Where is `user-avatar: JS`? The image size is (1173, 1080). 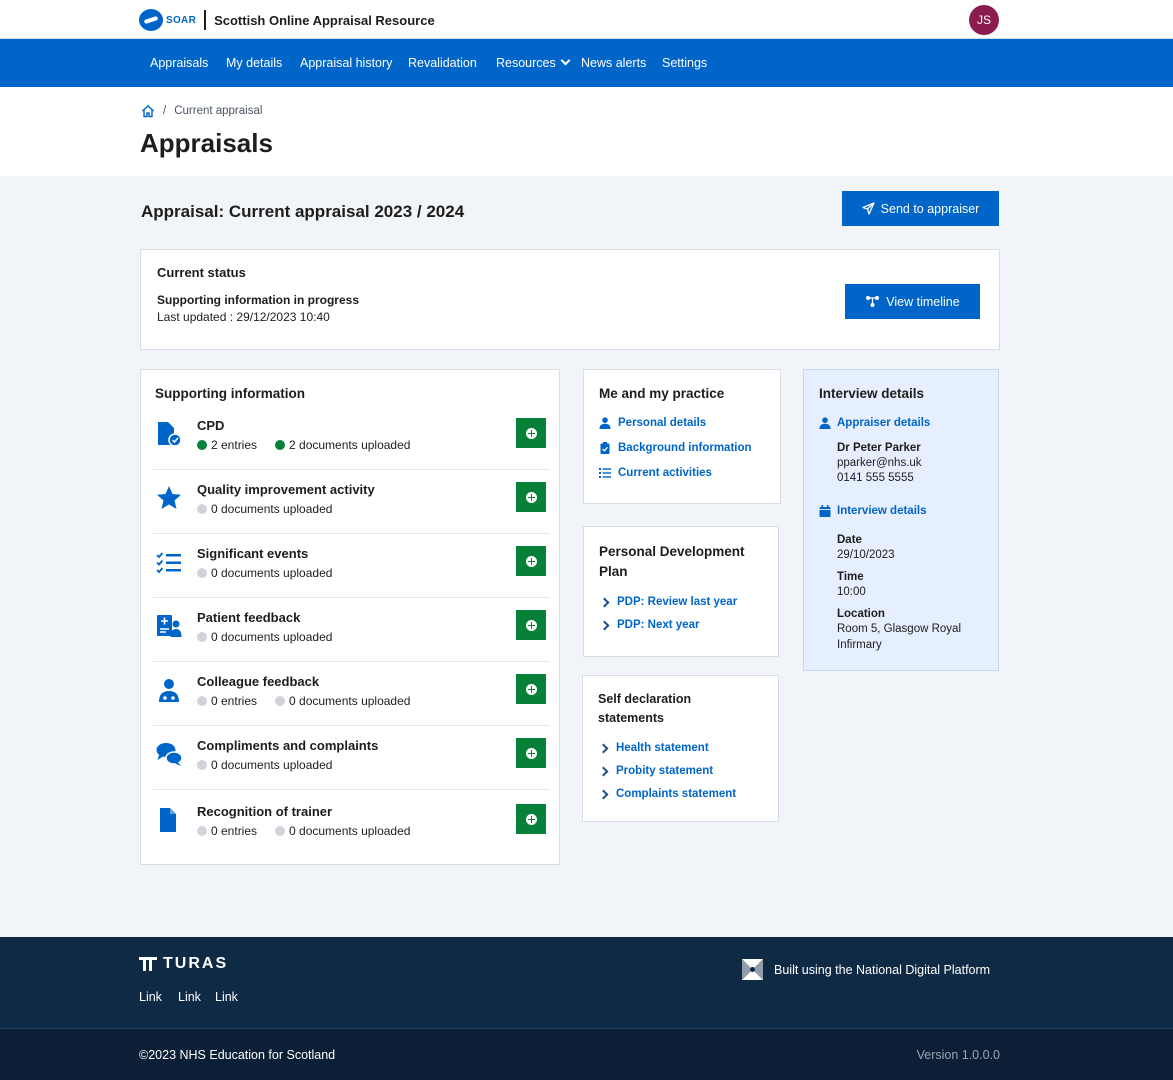
user-avatar: JS is located at coordinates (984, 20).